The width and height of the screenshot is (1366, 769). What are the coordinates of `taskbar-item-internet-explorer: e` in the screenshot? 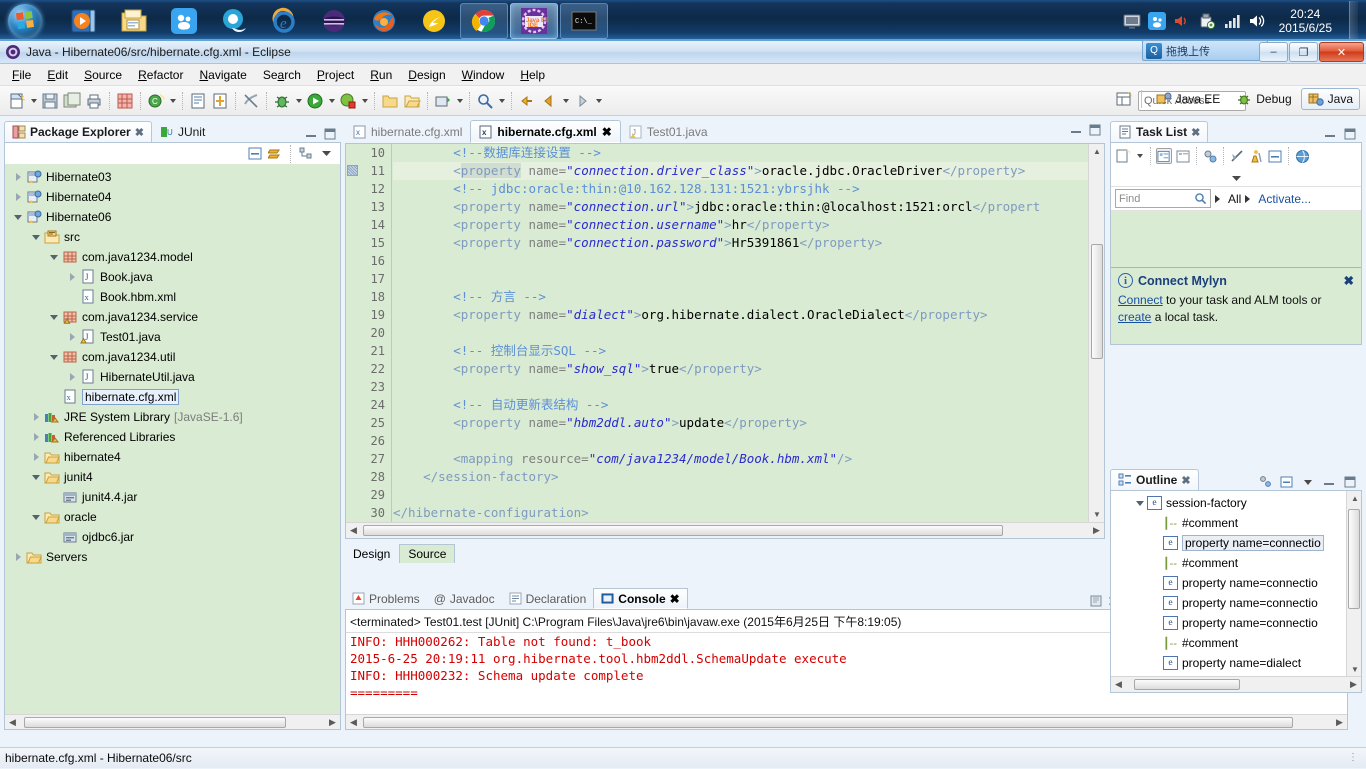 It's located at (284, 21).